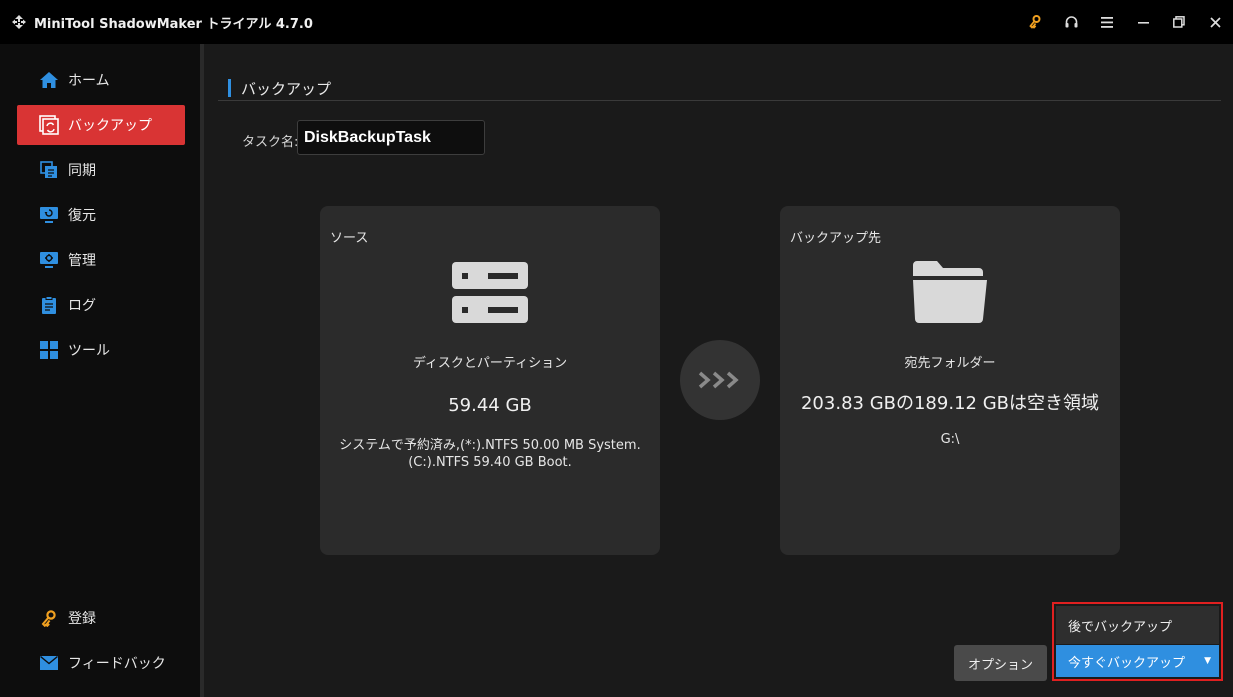 This screenshot has height=697, width=1233. Describe the element at coordinates (49, 305) in the screenshot. I see `log-icon` at that location.